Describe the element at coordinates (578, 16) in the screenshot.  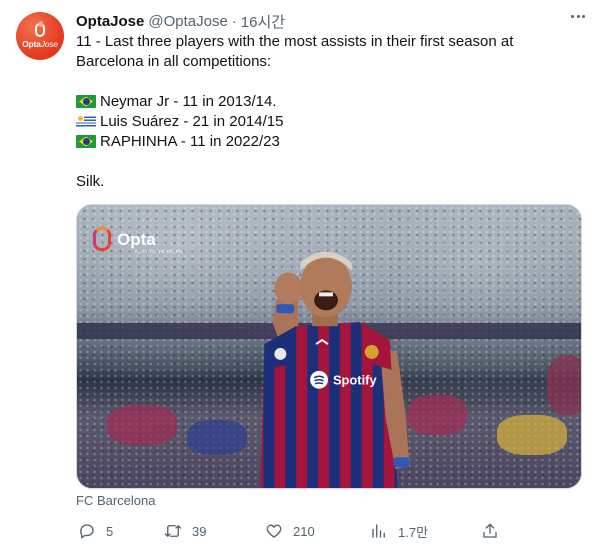
I see `more-options-icon` at that location.